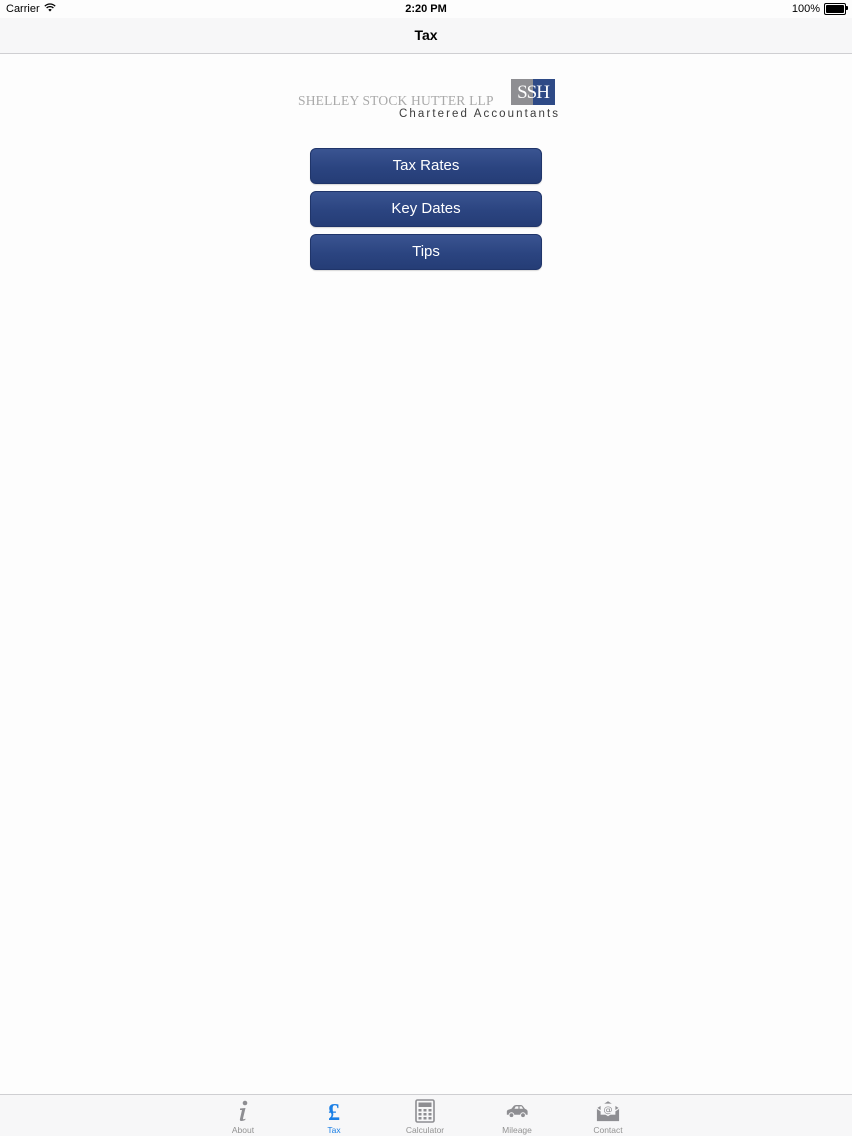 This screenshot has height=1136, width=852. I want to click on tax-rates-button: Tax Rates, so click(426, 166).